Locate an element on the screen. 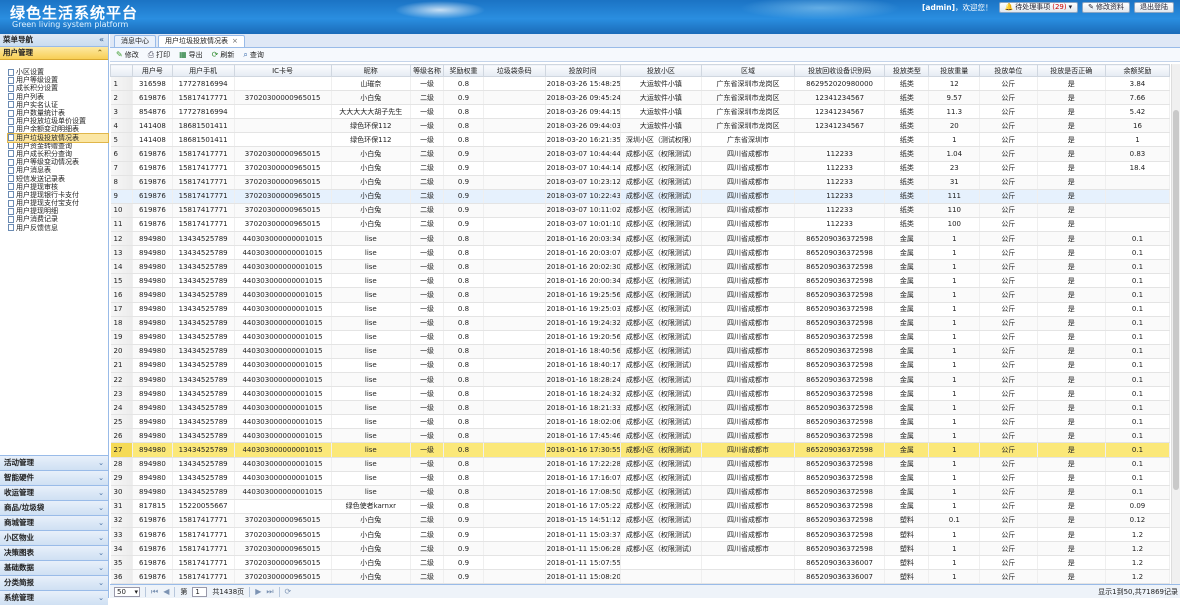 The image size is (1180, 605). sidebar-item: 用户消息表 is located at coordinates (58, 170).